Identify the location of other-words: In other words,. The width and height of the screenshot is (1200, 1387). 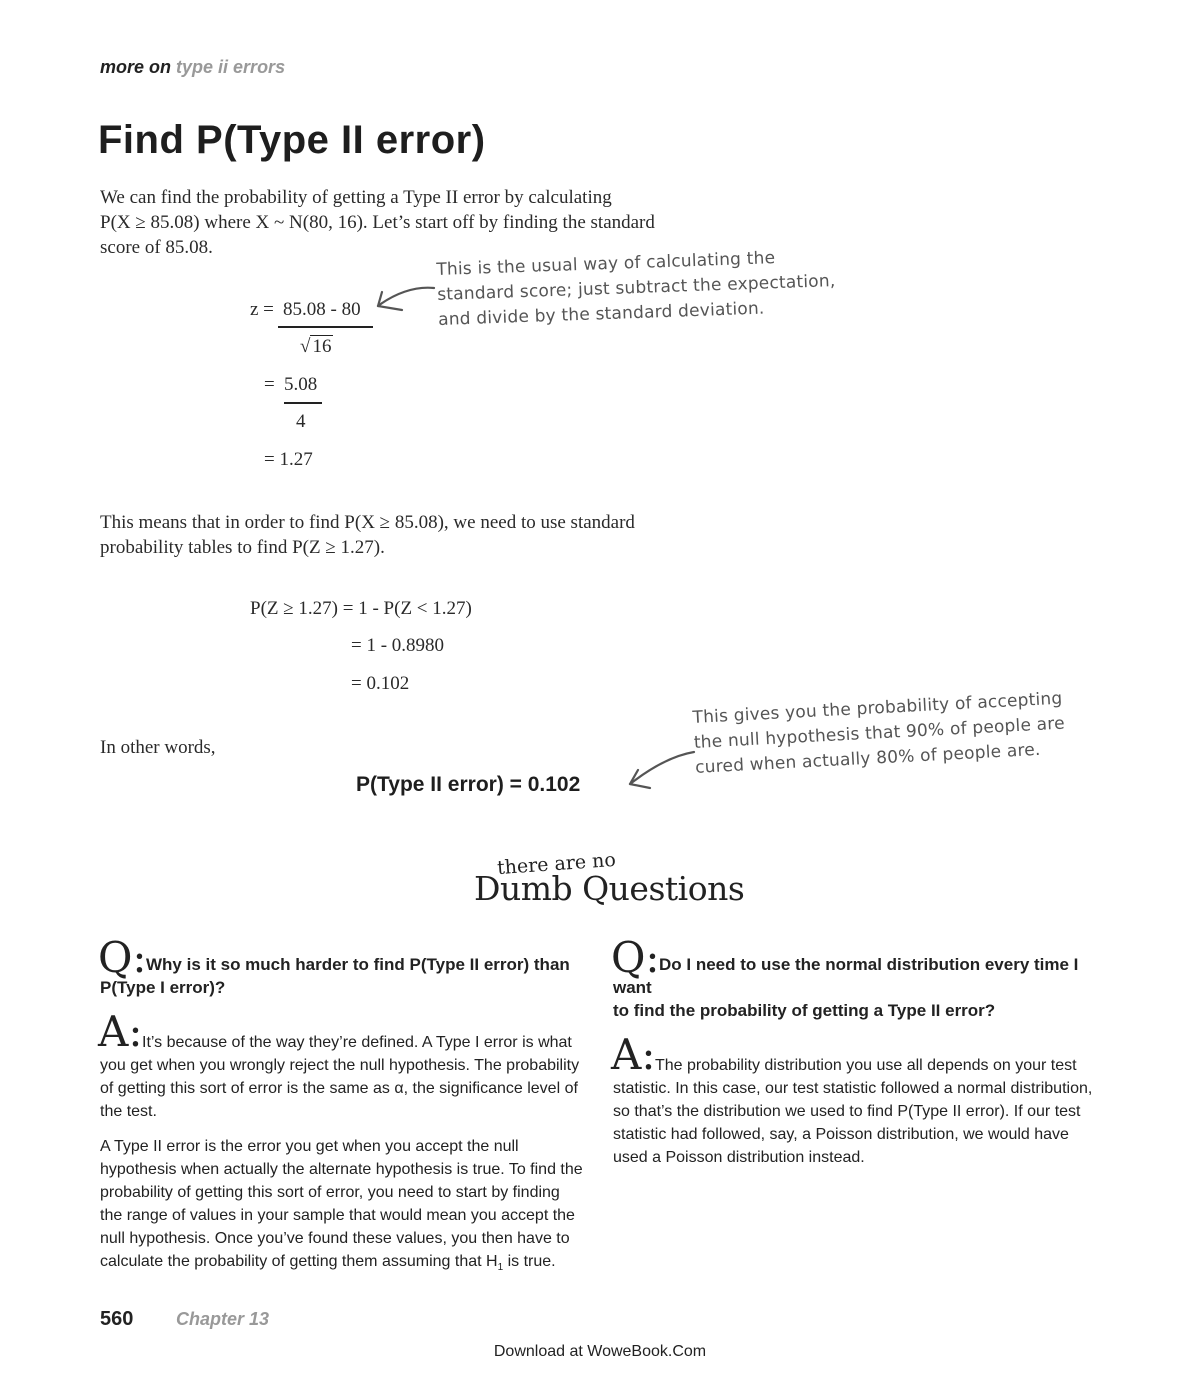
(158, 747).